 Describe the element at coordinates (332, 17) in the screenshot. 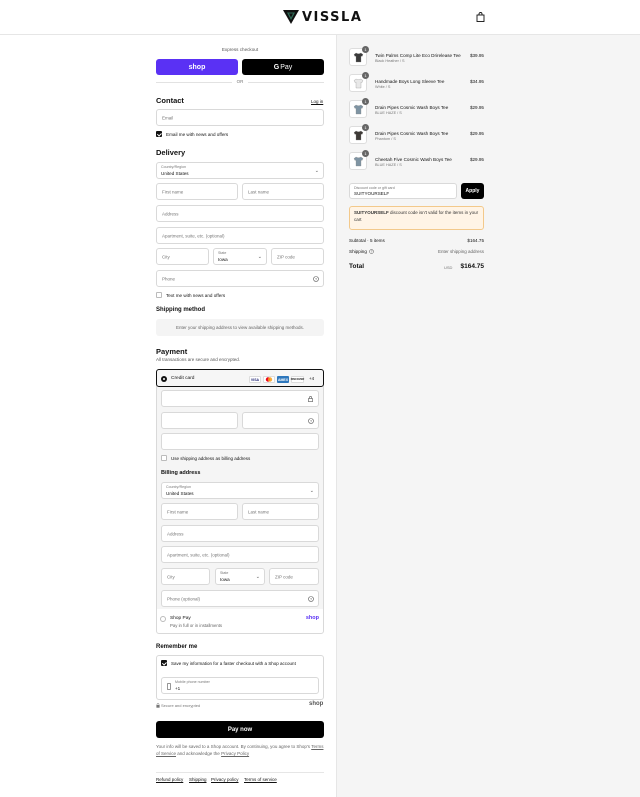

I see `brand-name: VISSLA` at that location.